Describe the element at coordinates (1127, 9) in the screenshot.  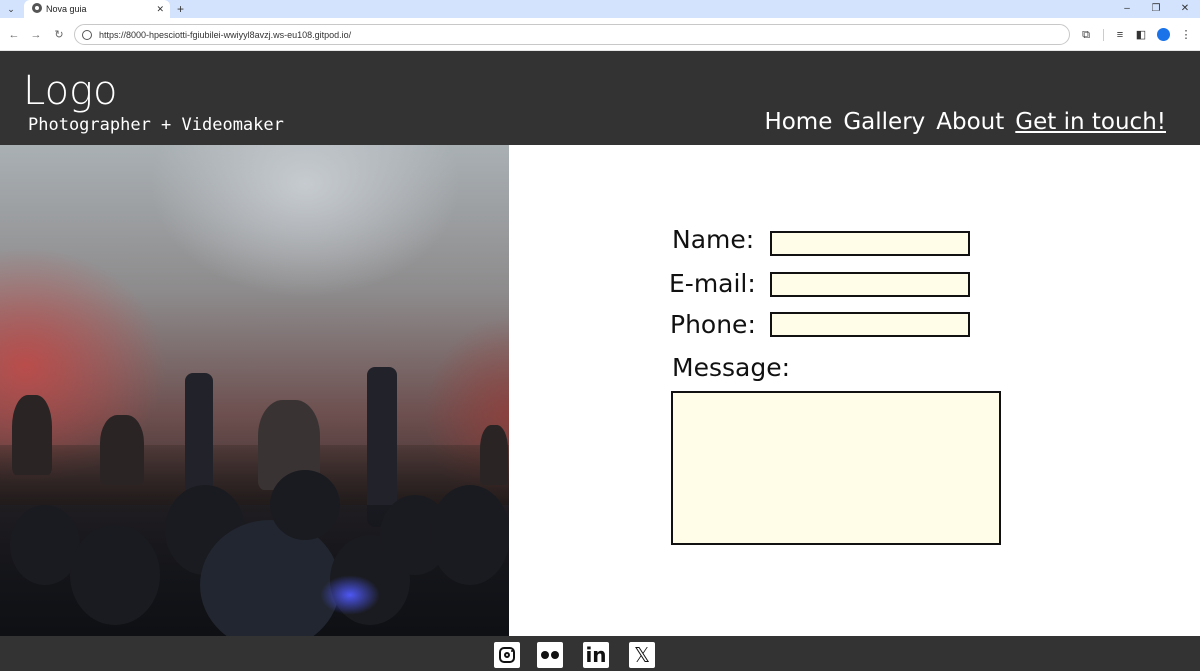
I see `minimize-icon: –` at that location.